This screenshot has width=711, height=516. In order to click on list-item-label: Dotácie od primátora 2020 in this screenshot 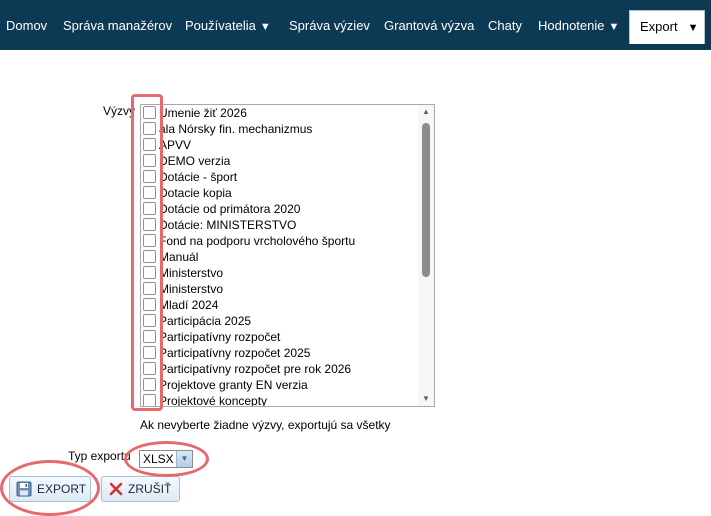, I will do `click(230, 209)`.